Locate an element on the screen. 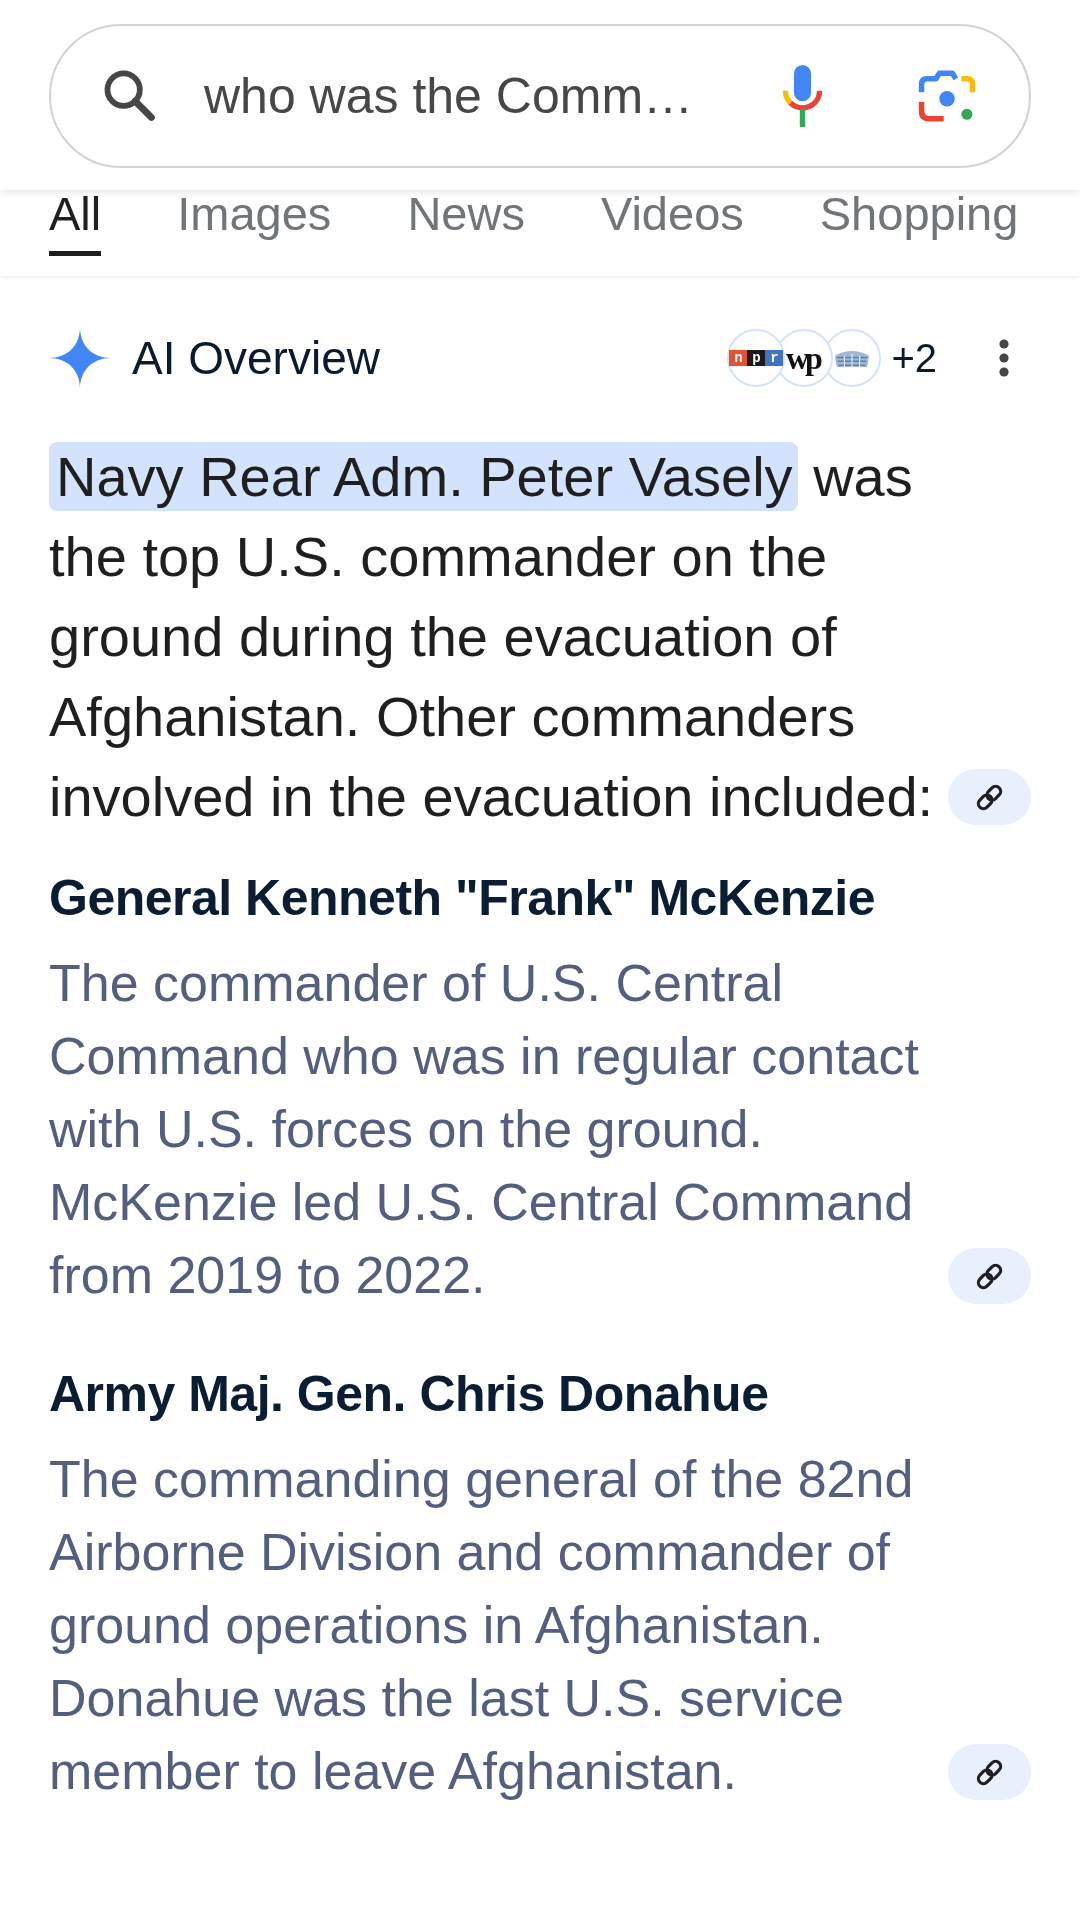  tab: Images is located at coordinates (254, 223).